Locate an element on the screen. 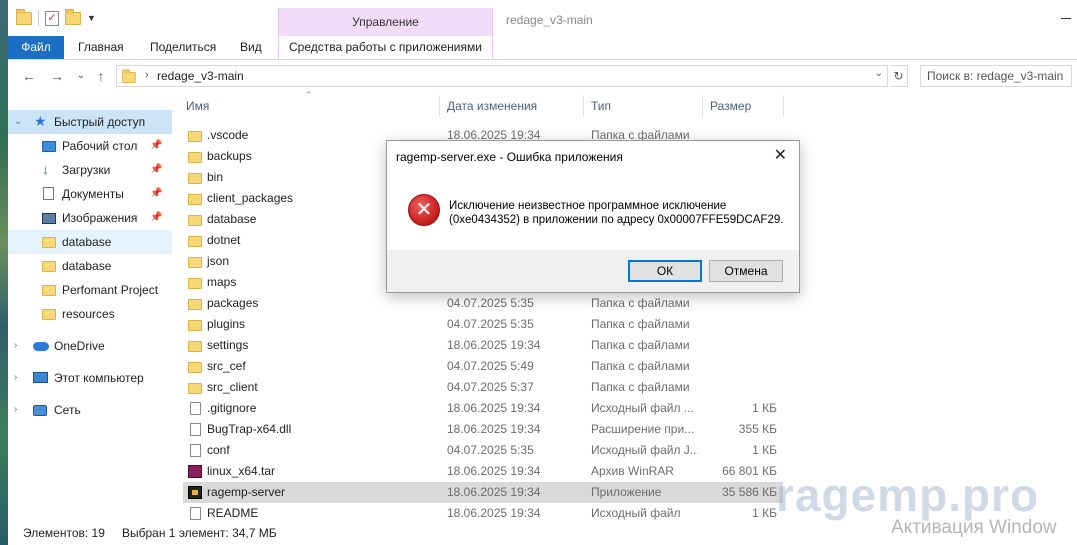 This screenshot has height=545, width=1077. nav-label: Рабочий стол is located at coordinates (100, 146).